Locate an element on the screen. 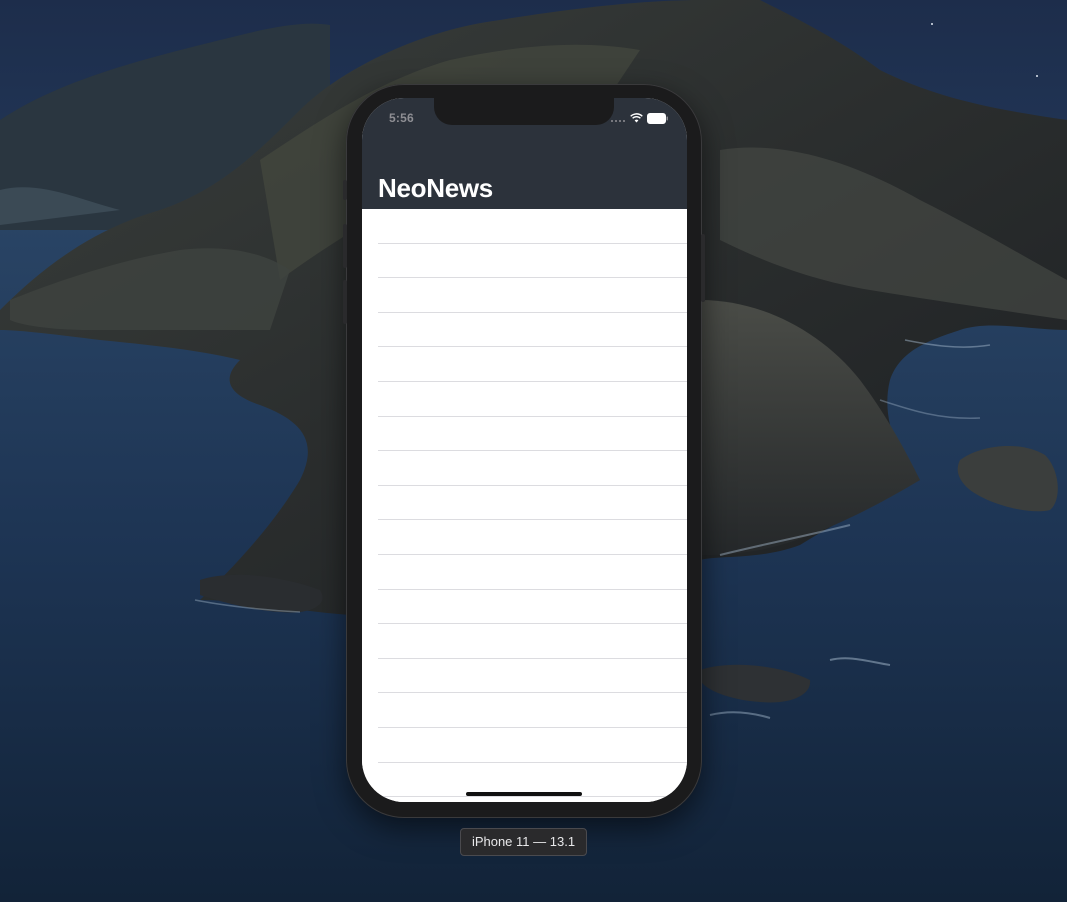  power-button is located at coordinates (703, 268).